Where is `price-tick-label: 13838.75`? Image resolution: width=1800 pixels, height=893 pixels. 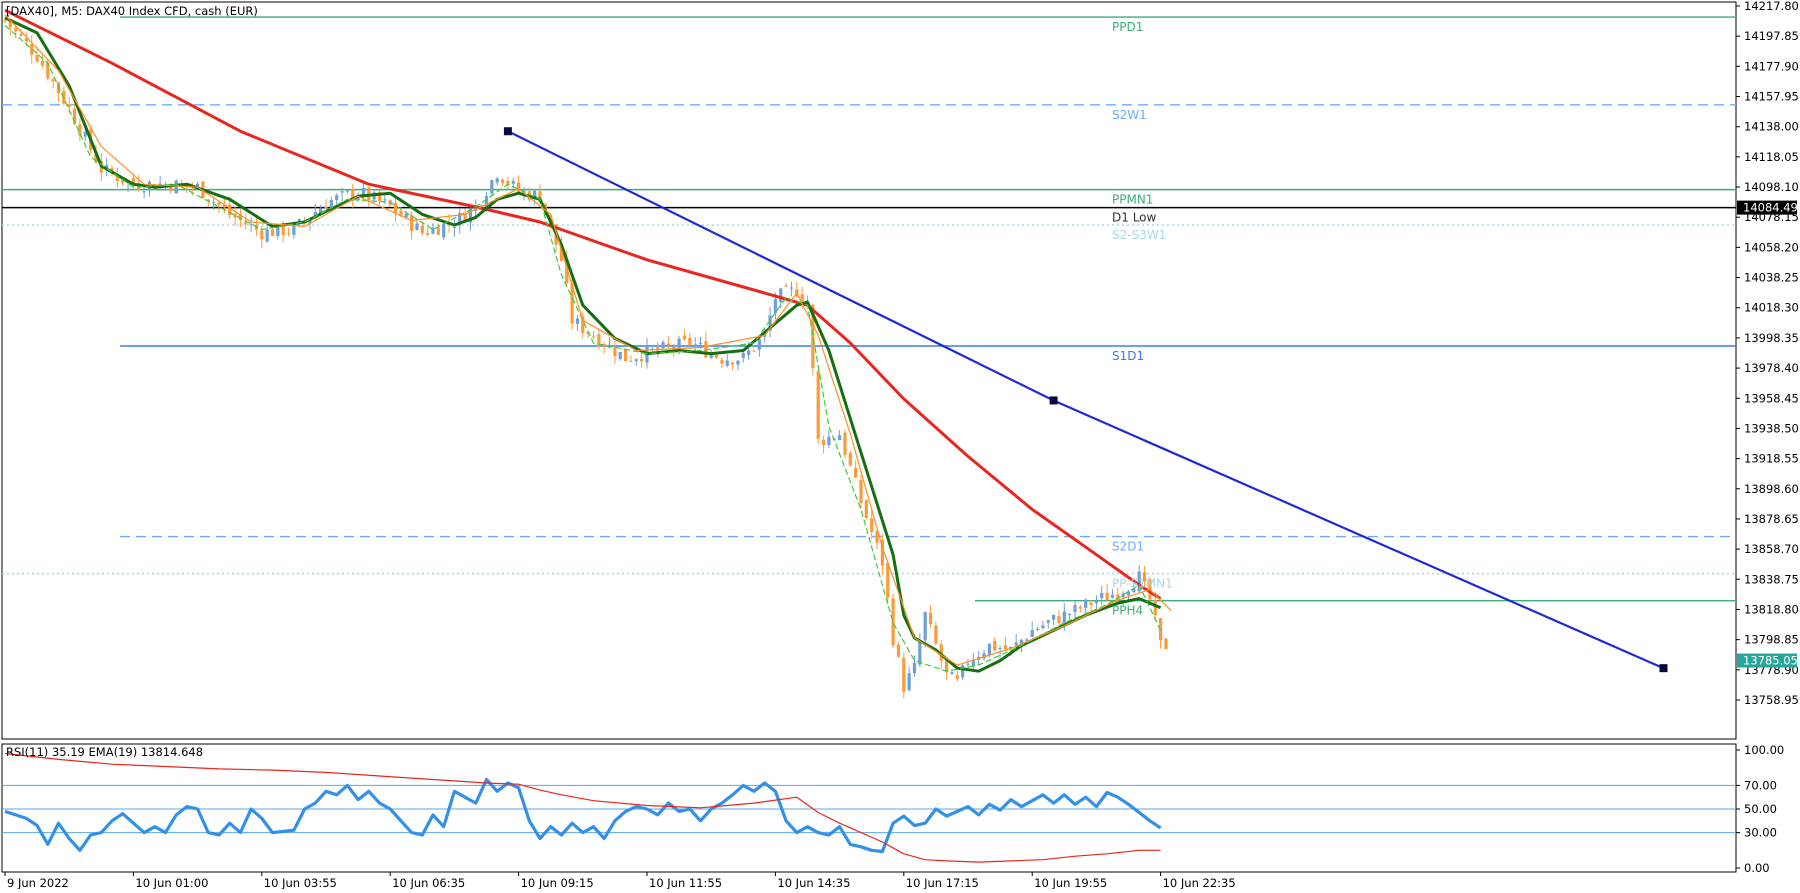 price-tick-label: 13838.75 is located at coordinates (1771, 579).